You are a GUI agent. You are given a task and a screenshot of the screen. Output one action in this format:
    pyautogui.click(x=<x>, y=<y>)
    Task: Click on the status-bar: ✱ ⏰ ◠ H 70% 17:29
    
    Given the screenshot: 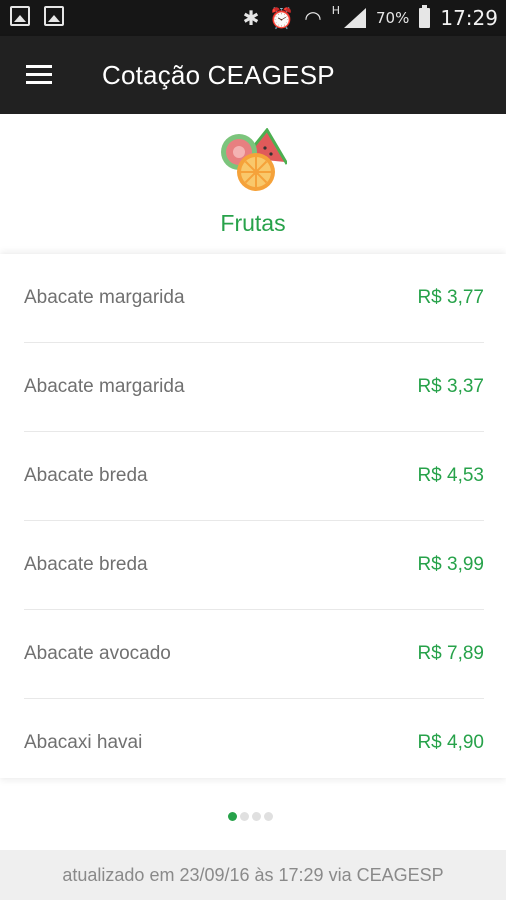 What is the action you would take?
    pyautogui.click(x=253, y=18)
    